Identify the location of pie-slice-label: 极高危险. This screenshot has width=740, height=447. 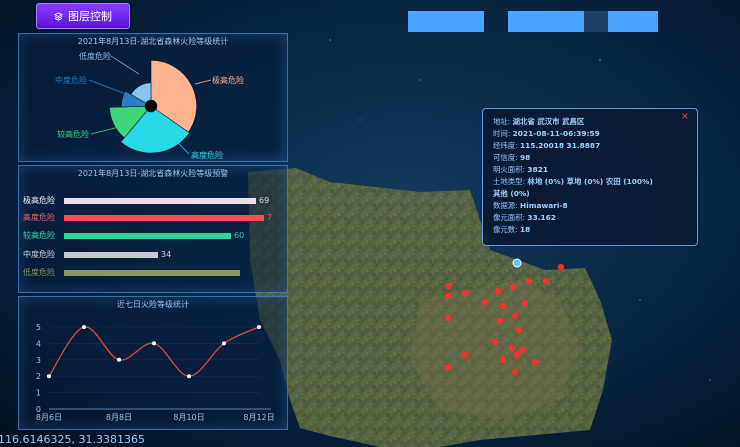
(228, 80).